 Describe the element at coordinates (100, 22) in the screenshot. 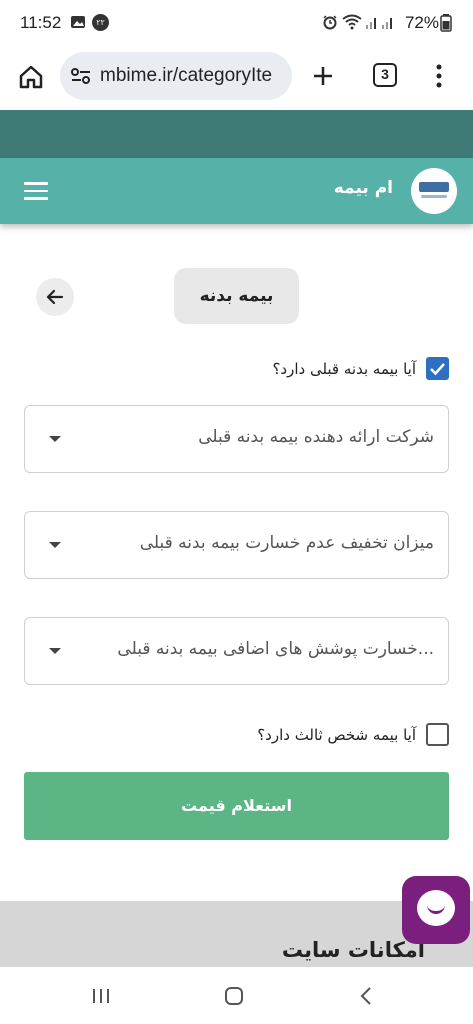

I see `notification-badge-icon: ۲۲` at that location.